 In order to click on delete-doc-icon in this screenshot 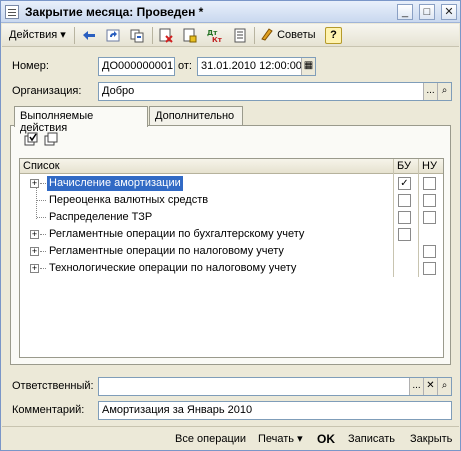, I will do `click(166, 35)`.